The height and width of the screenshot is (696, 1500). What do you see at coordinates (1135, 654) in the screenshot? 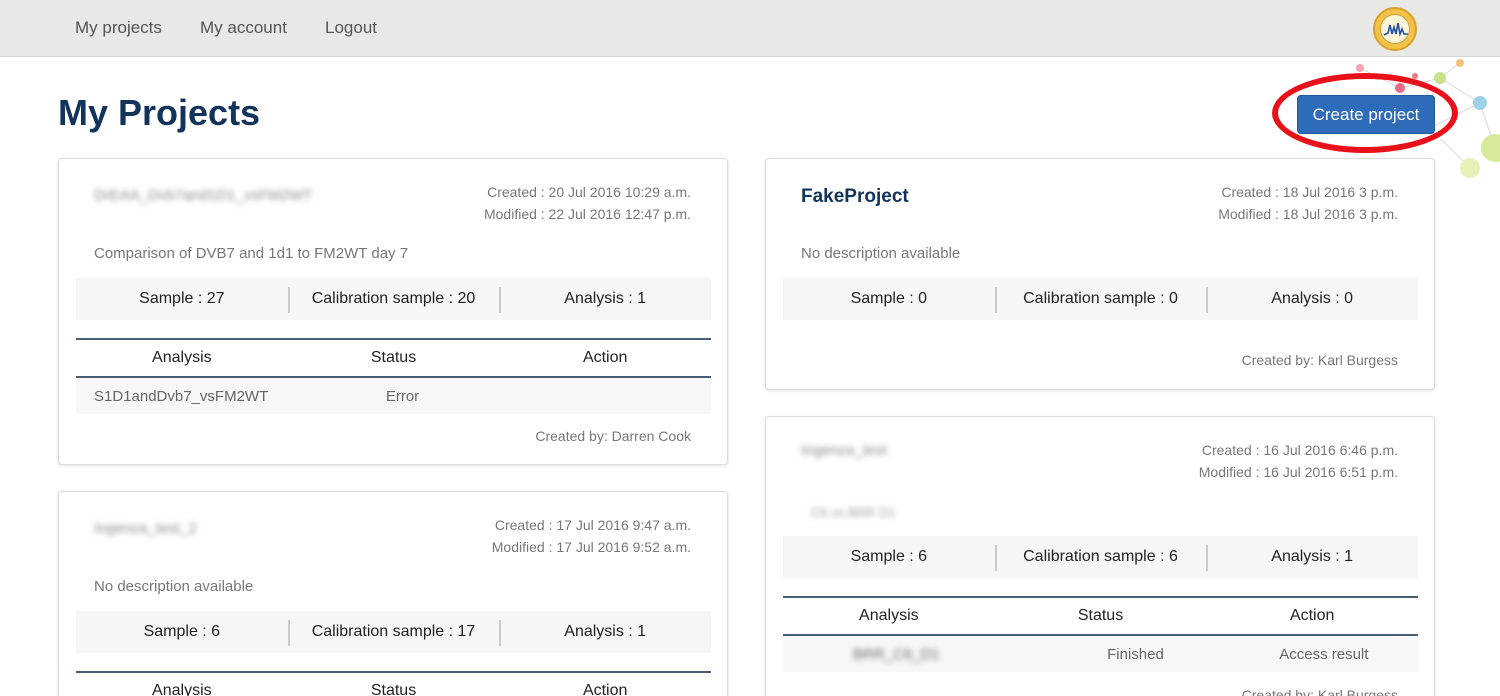
I see `status-badge: Finished` at bounding box center [1135, 654].